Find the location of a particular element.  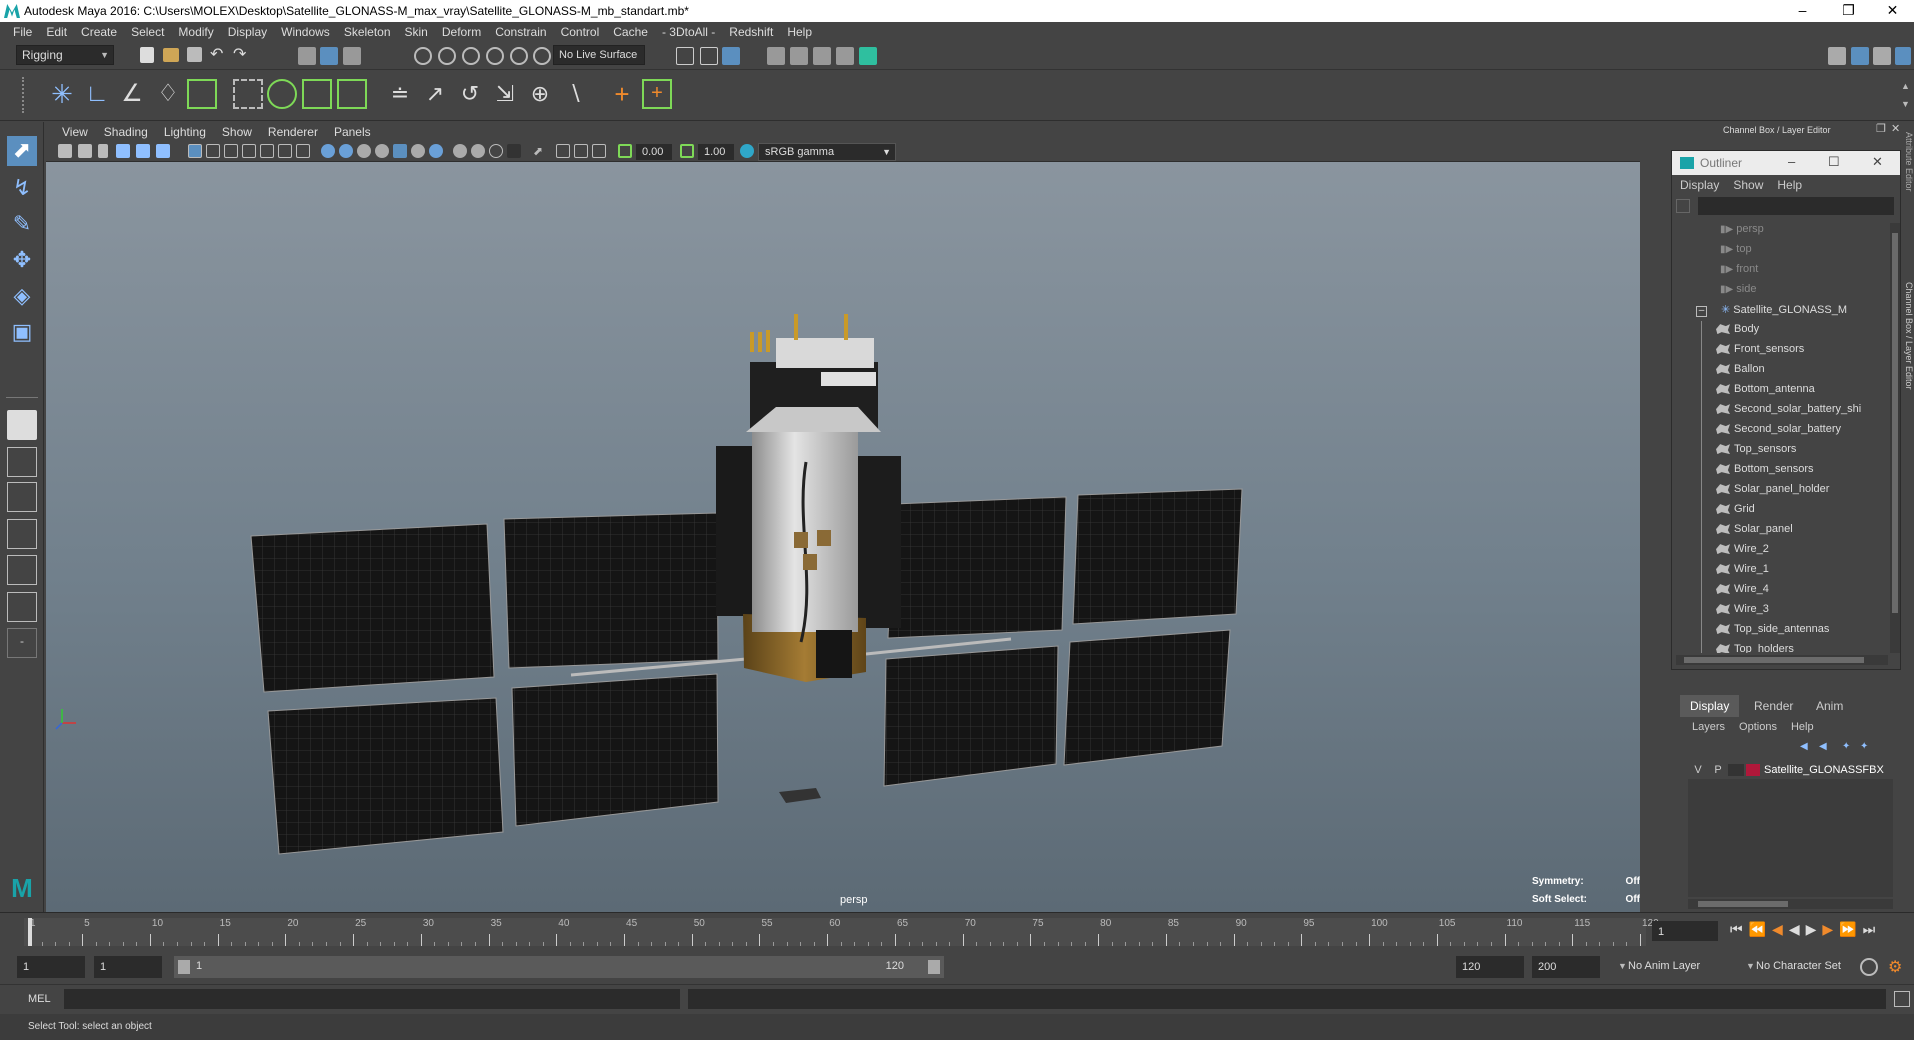

hypershade-icon is located at coordinates (868, 56).